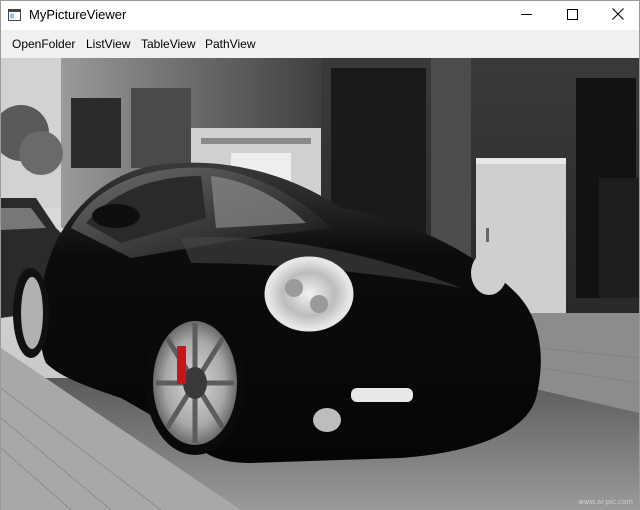  I want to click on maximize-icon, so click(572, 16).